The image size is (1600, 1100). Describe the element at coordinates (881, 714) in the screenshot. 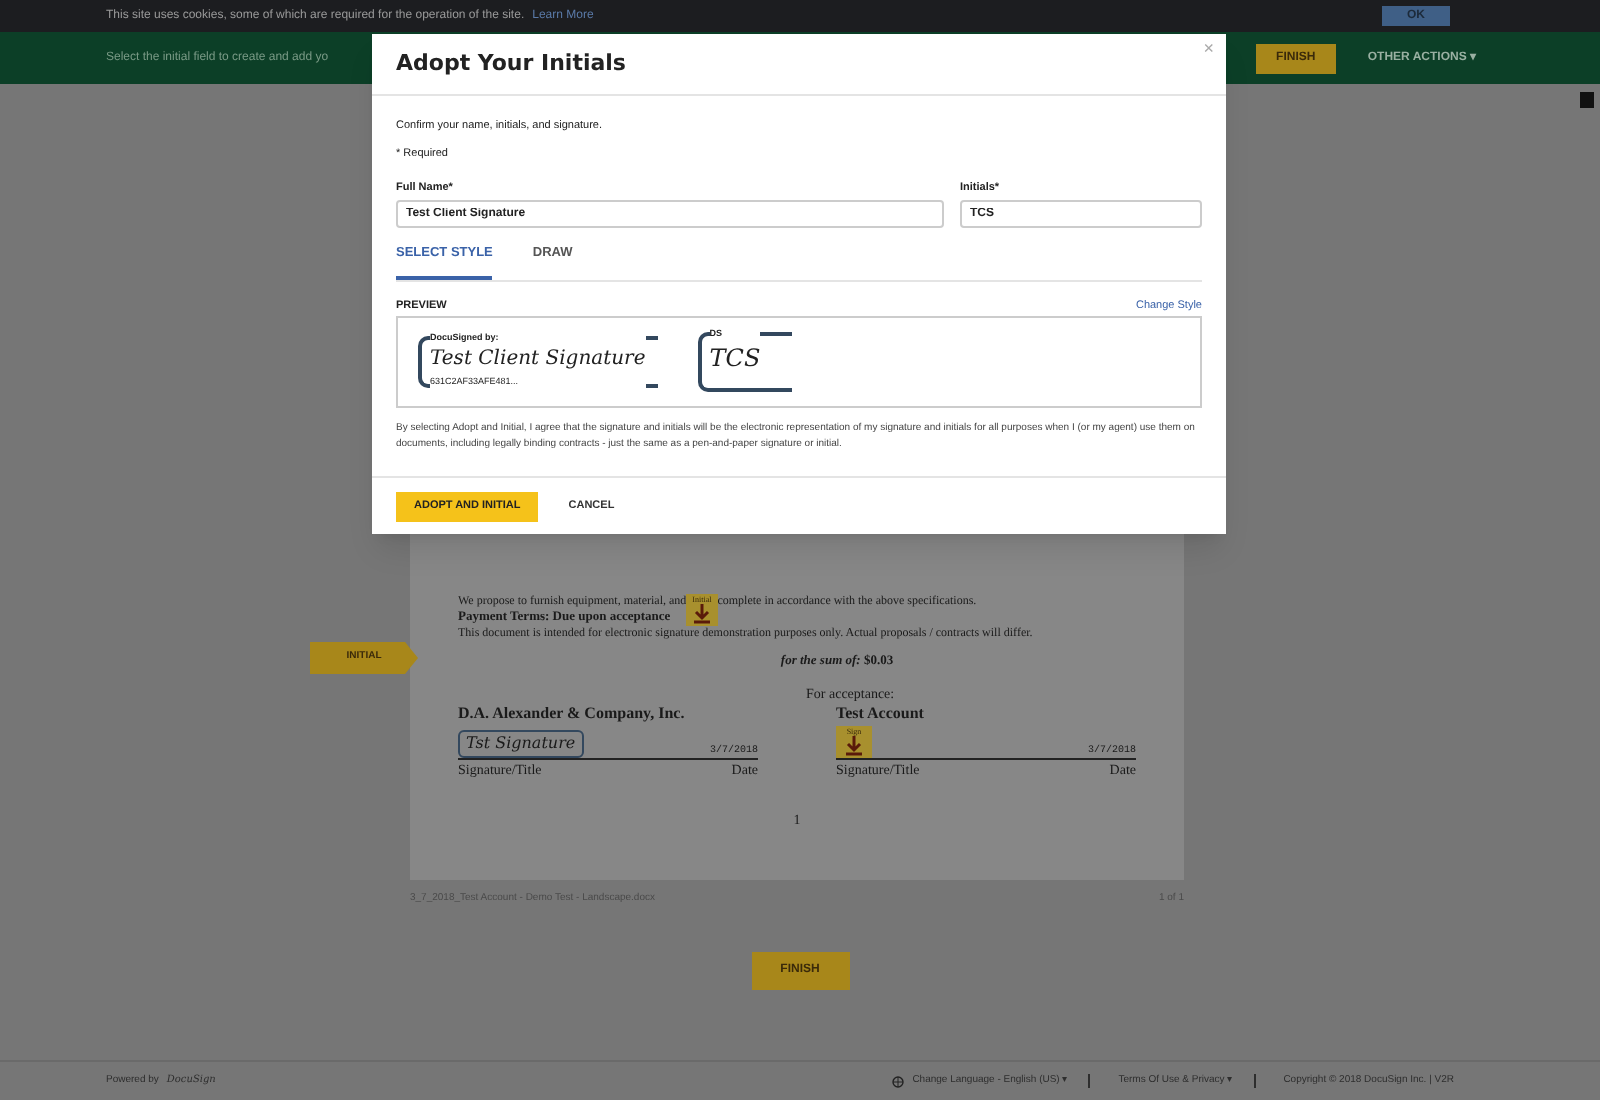

I see `signer-name: Test Account` at that location.